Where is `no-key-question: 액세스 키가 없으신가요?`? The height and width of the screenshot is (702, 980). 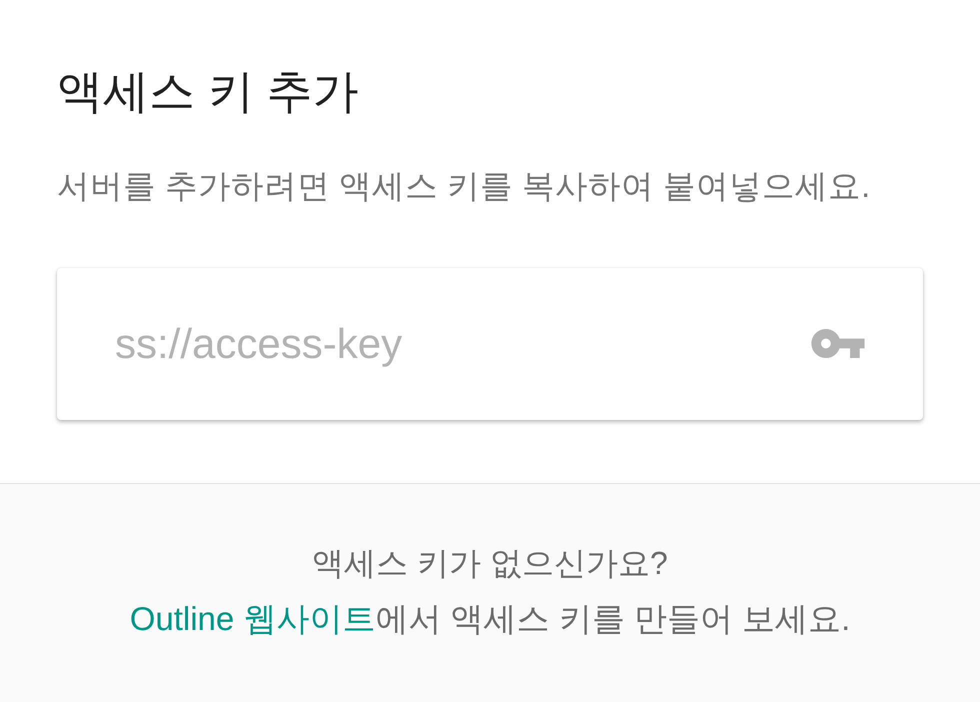
no-key-question: 액세스 키가 없으신가요? is located at coordinates (490, 563).